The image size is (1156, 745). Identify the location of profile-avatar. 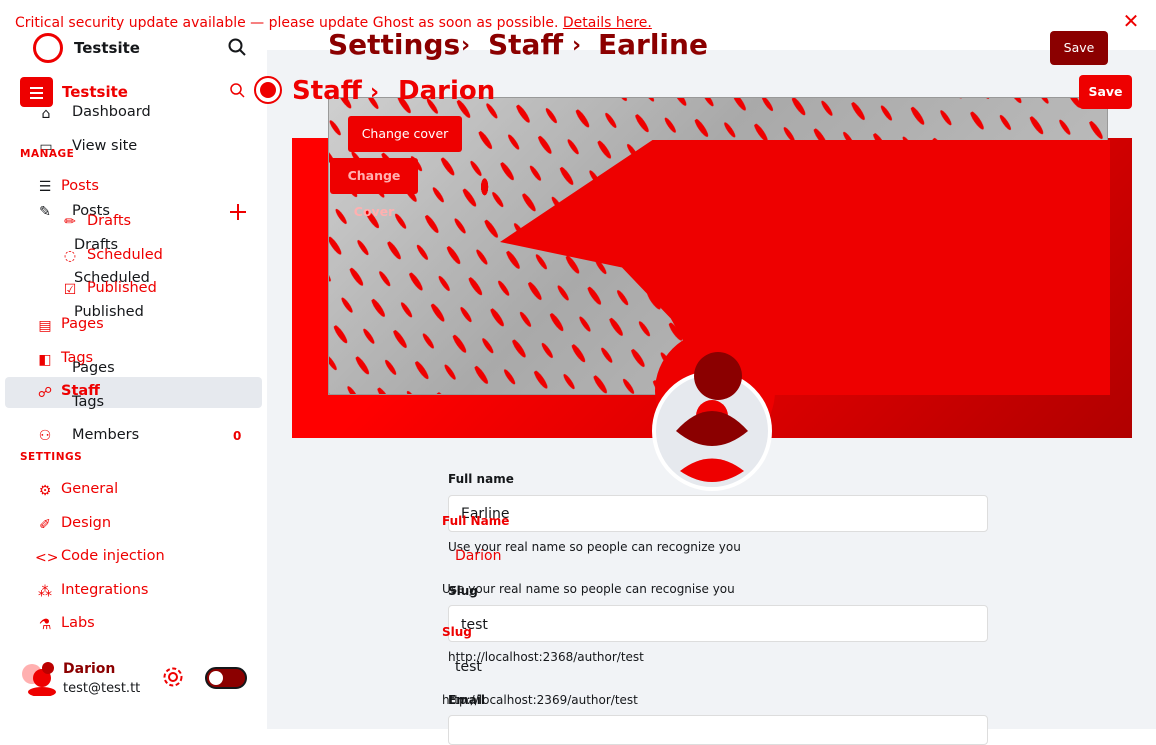
(715, 411).